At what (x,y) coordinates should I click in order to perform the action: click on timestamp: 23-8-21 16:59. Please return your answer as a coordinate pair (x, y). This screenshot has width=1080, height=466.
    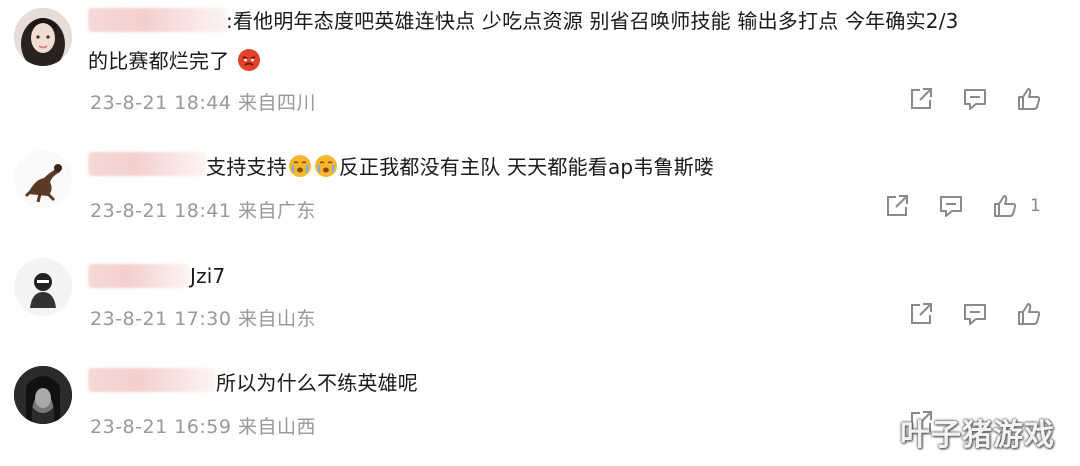
    Looking at the image, I should click on (161, 427).